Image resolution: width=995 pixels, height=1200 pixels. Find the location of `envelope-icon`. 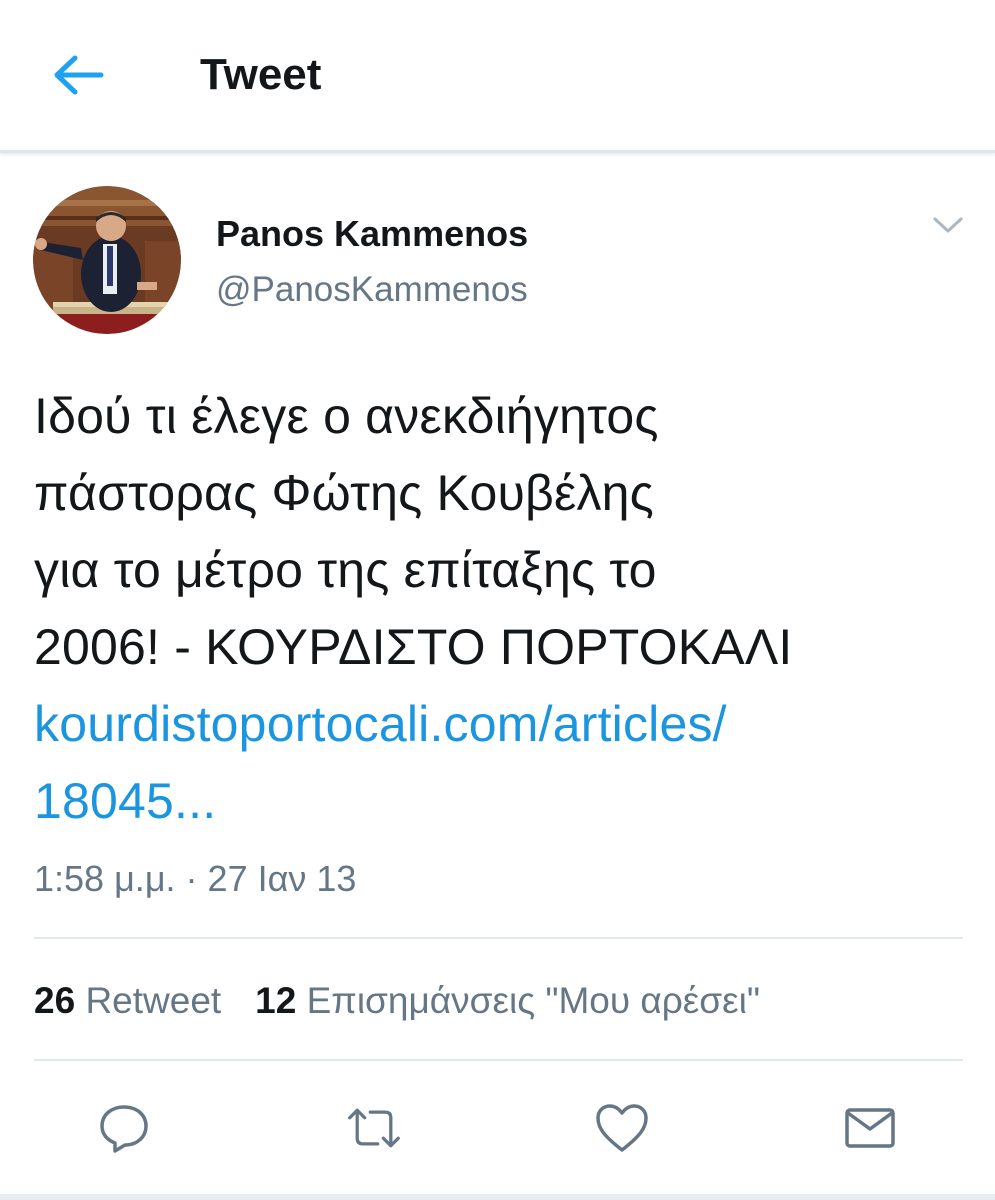

envelope-icon is located at coordinates (870, 1128).